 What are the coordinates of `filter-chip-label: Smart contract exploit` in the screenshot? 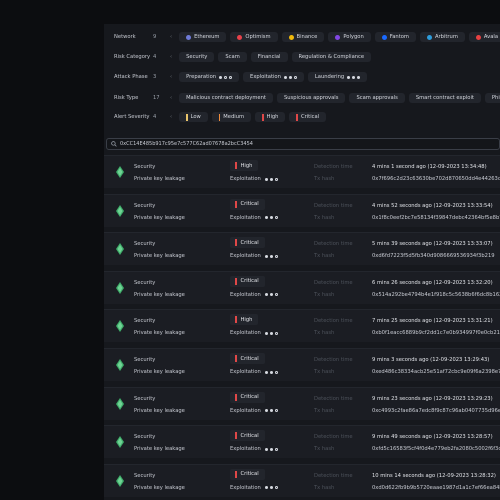 It's located at (444, 98).